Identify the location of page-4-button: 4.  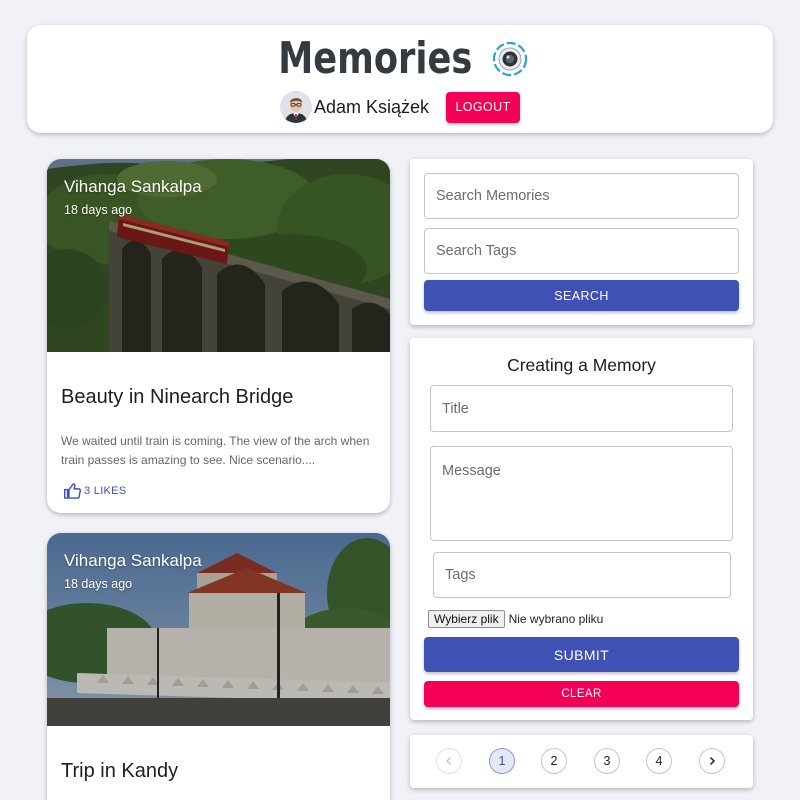
(659, 761).